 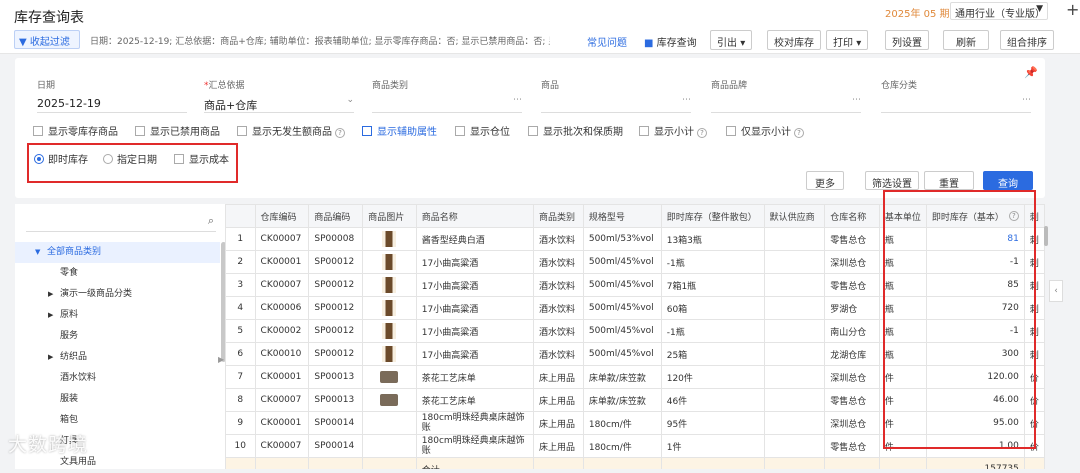 What do you see at coordinates (956, 95) in the screenshot?
I see `warehouse-category-field: 仓库分类 ⋯` at bounding box center [956, 95].